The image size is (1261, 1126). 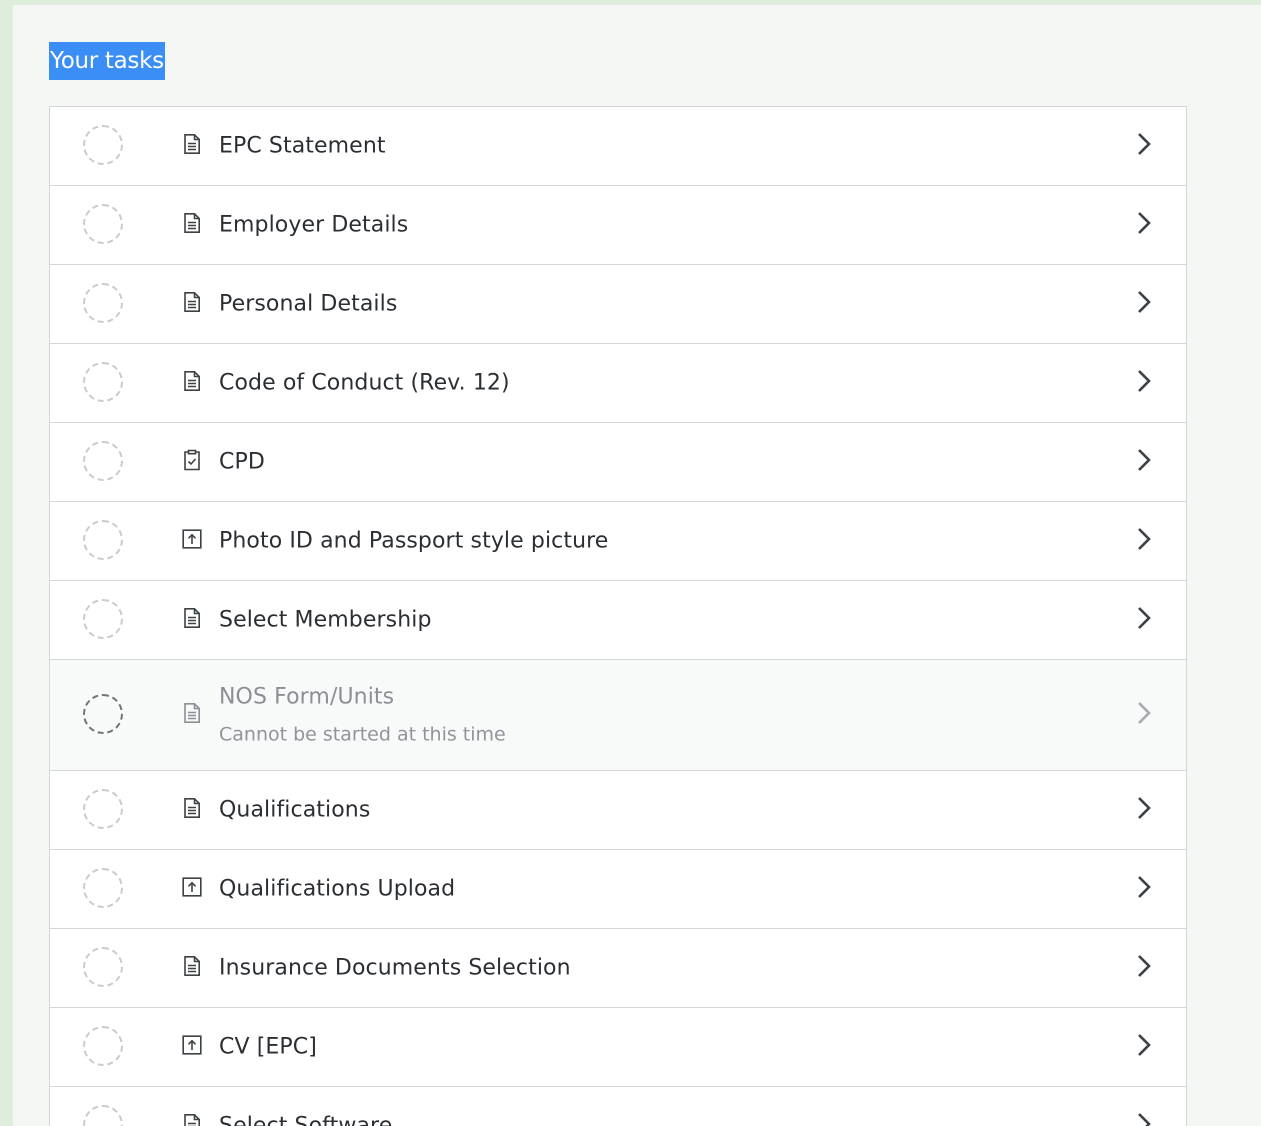 I want to click on task-row: Employer Details, so click(x=618, y=225).